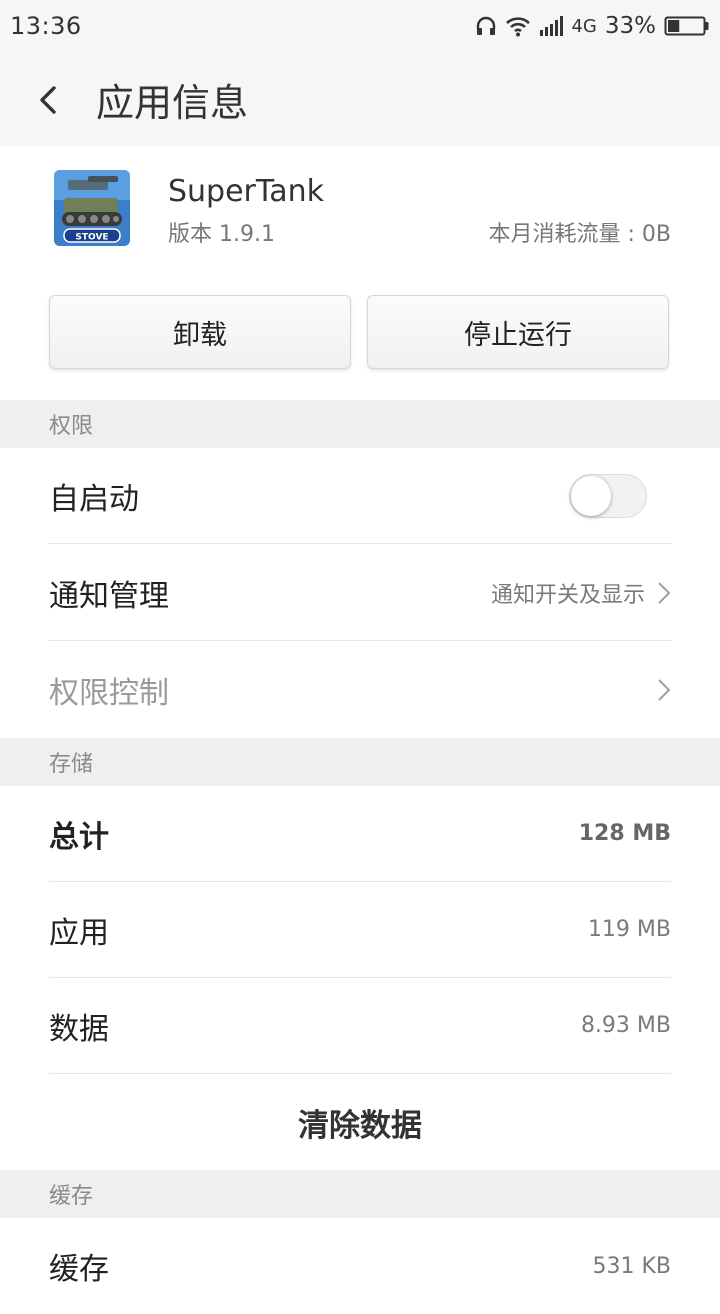 The image size is (720, 1314). I want to click on page-title: 应用信息, so click(172, 103).